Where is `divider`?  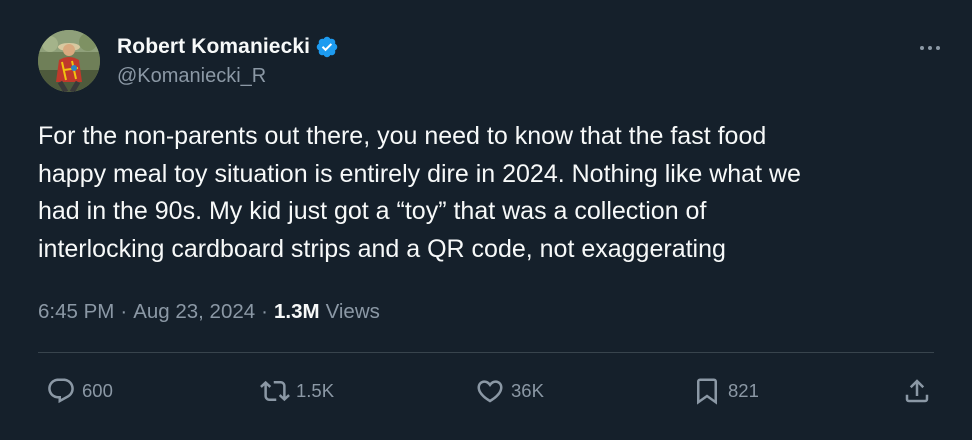 divider is located at coordinates (486, 352).